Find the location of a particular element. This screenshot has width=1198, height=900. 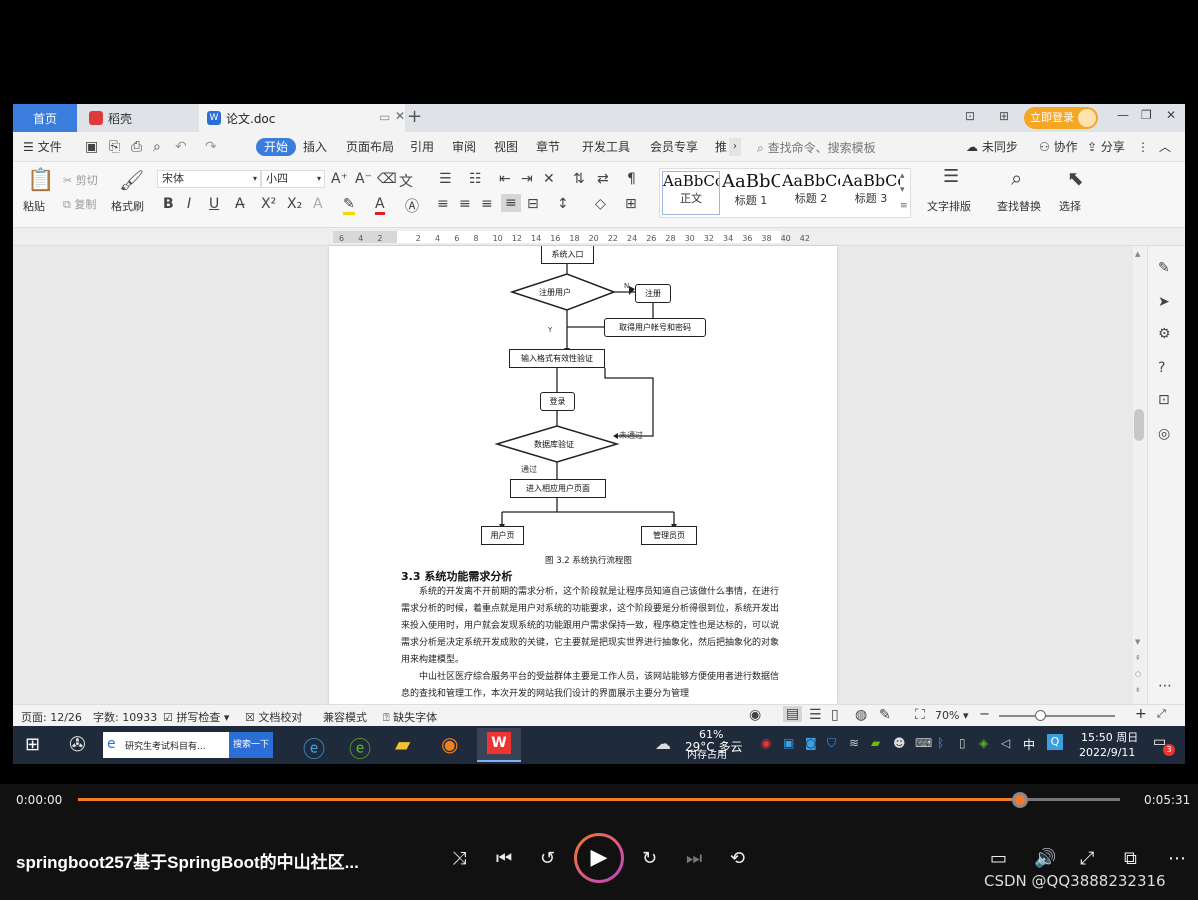

print-preview-icon: ⌕ is located at coordinates (157, 147).